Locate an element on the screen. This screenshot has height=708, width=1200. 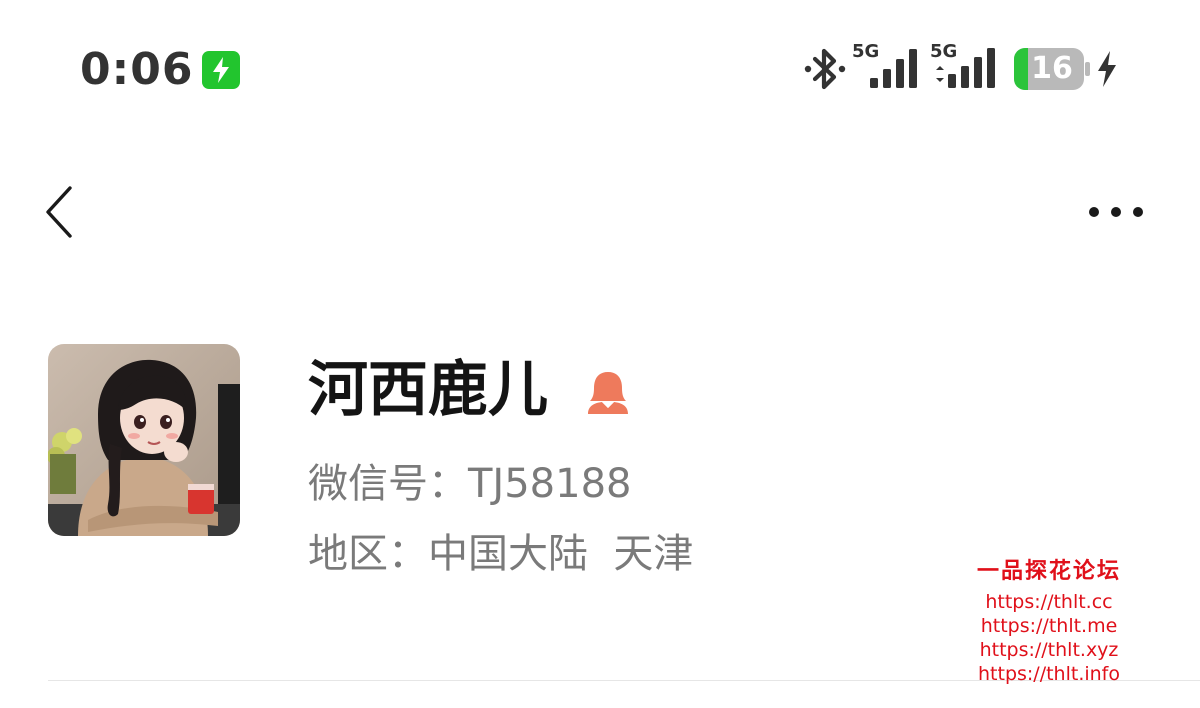
avatar-image is located at coordinates (144, 440).